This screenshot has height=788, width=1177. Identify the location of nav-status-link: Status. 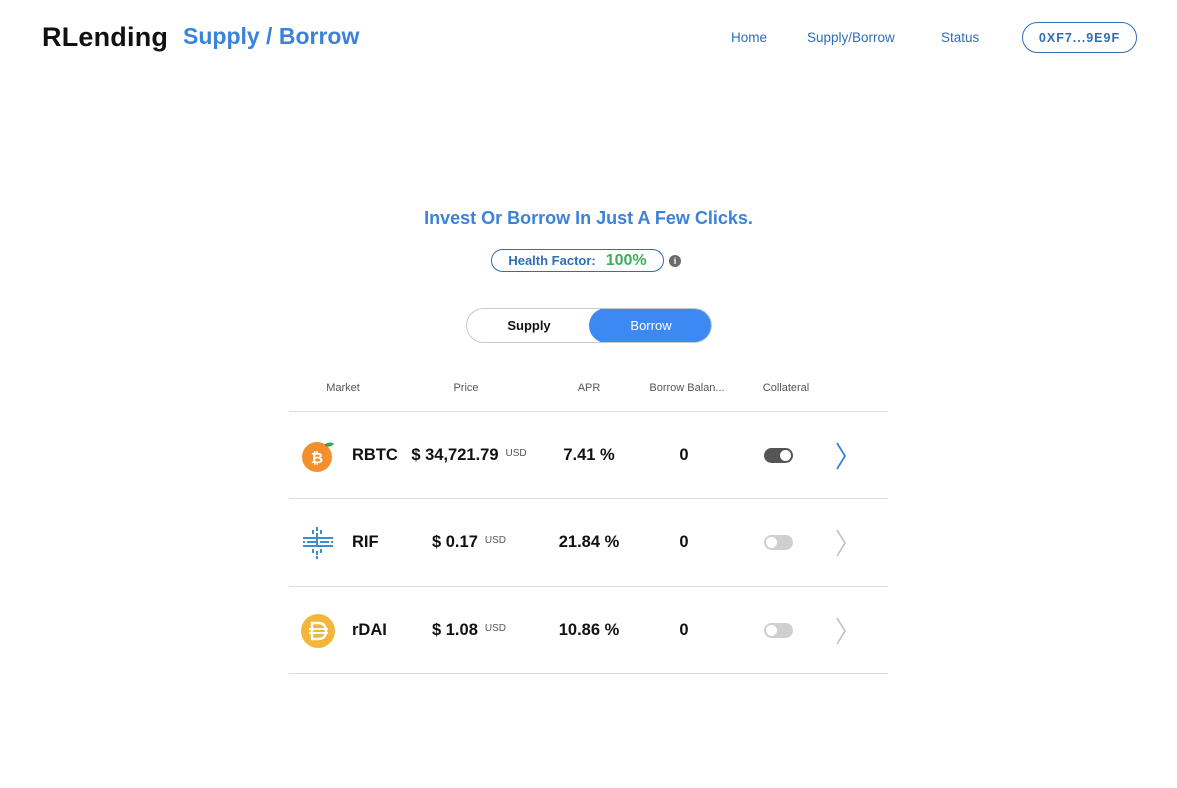
(960, 37).